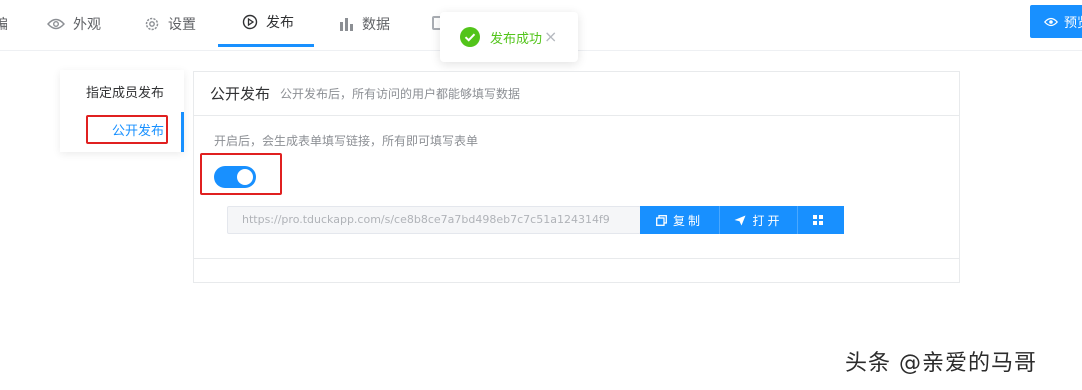 The width and height of the screenshot is (1082, 390). What do you see at coordinates (87, 24) in the screenshot?
I see `tab-appearance-label: 外观` at bounding box center [87, 24].